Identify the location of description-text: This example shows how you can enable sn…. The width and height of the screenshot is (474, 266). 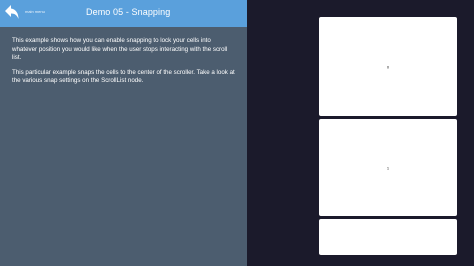
(124, 64).